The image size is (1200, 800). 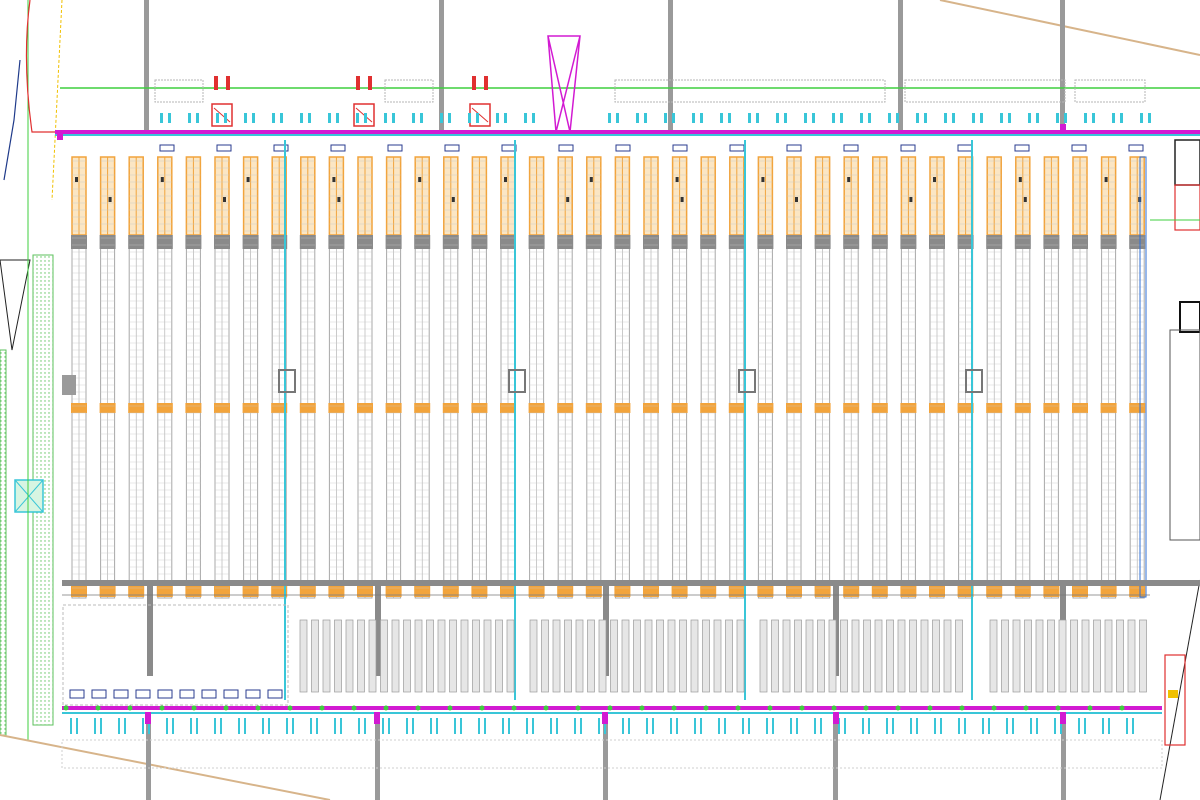 What do you see at coordinates (1187, 207) in the screenshot?
I see `office-block-red` at bounding box center [1187, 207].